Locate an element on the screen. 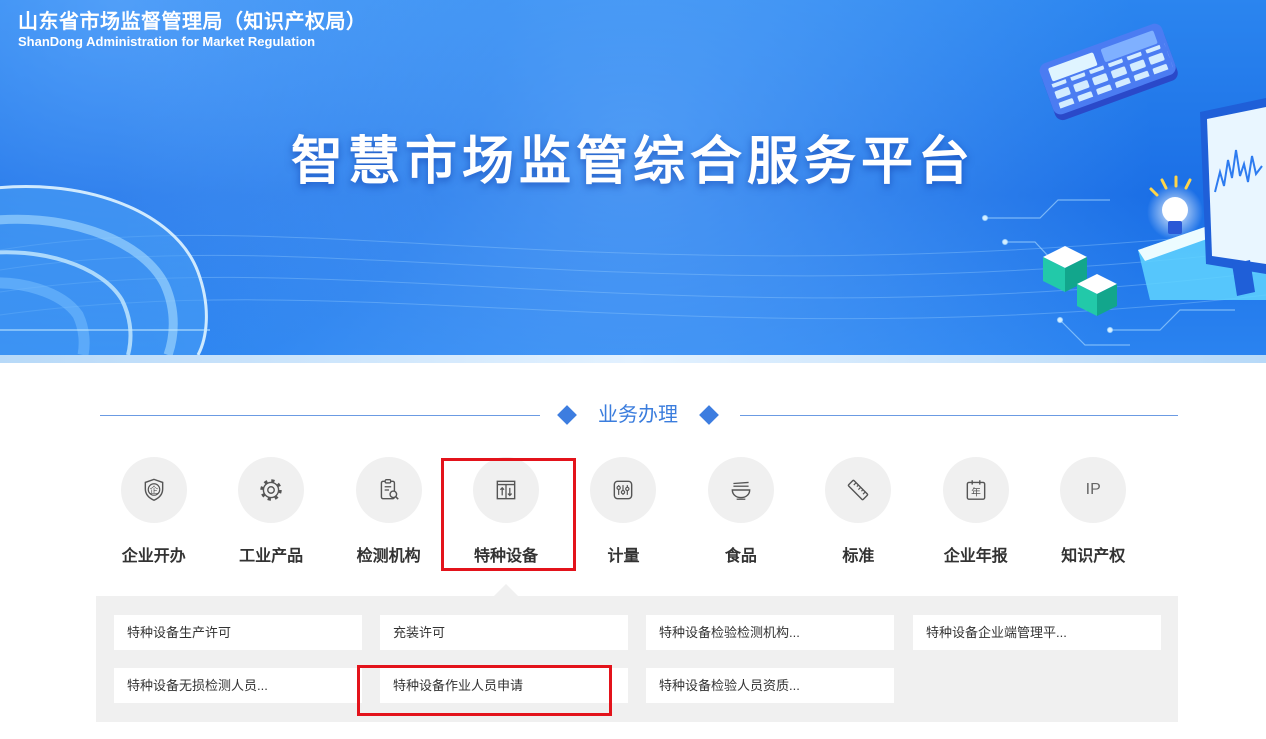  selection-pointer is located at coordinates (506, 590).